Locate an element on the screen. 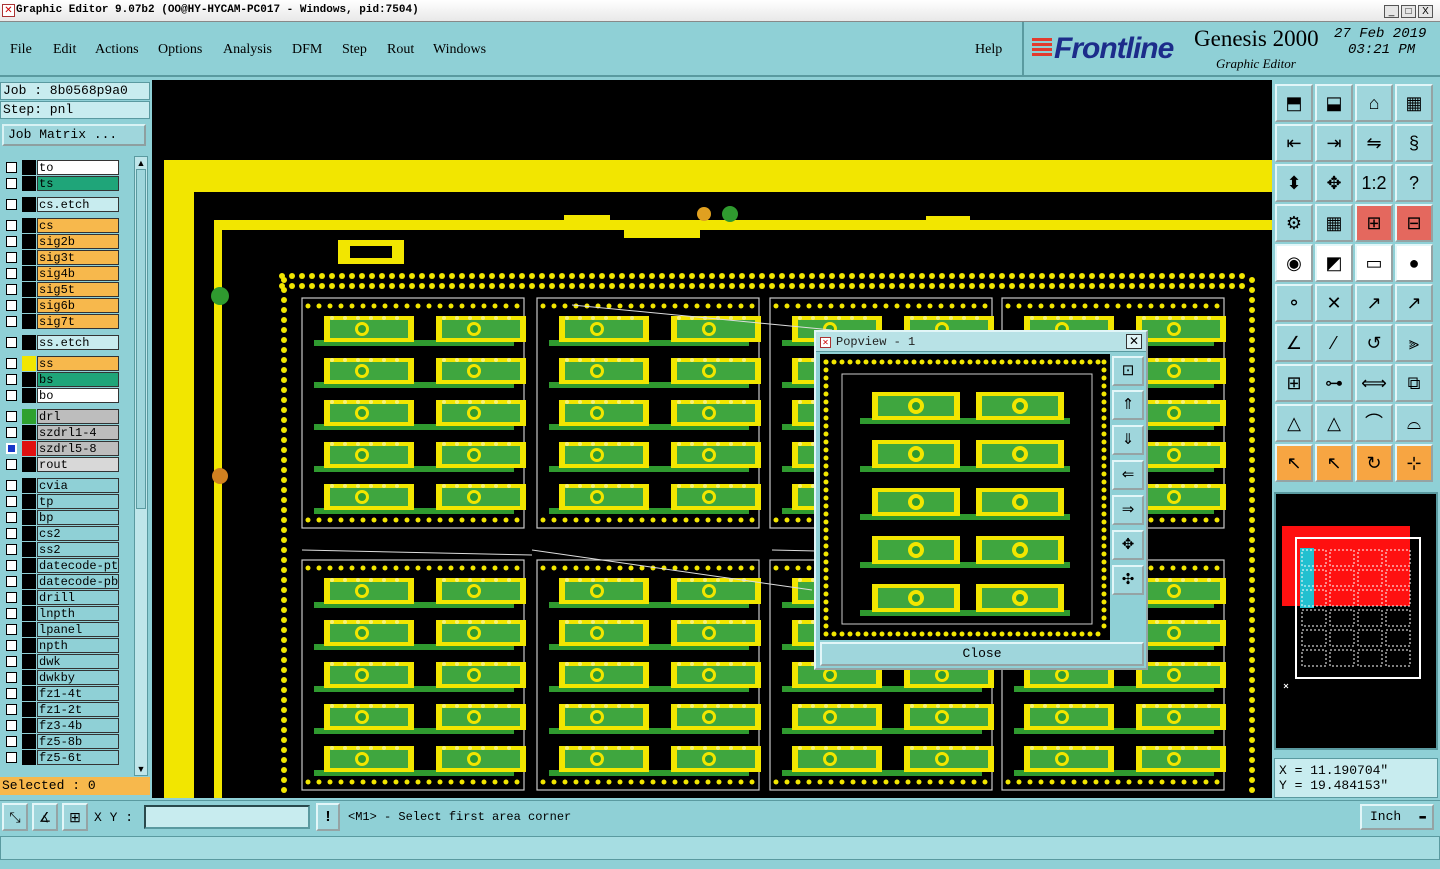 The image size is (1440, 869). layer-name: ts is located at coordinates (78, 183).